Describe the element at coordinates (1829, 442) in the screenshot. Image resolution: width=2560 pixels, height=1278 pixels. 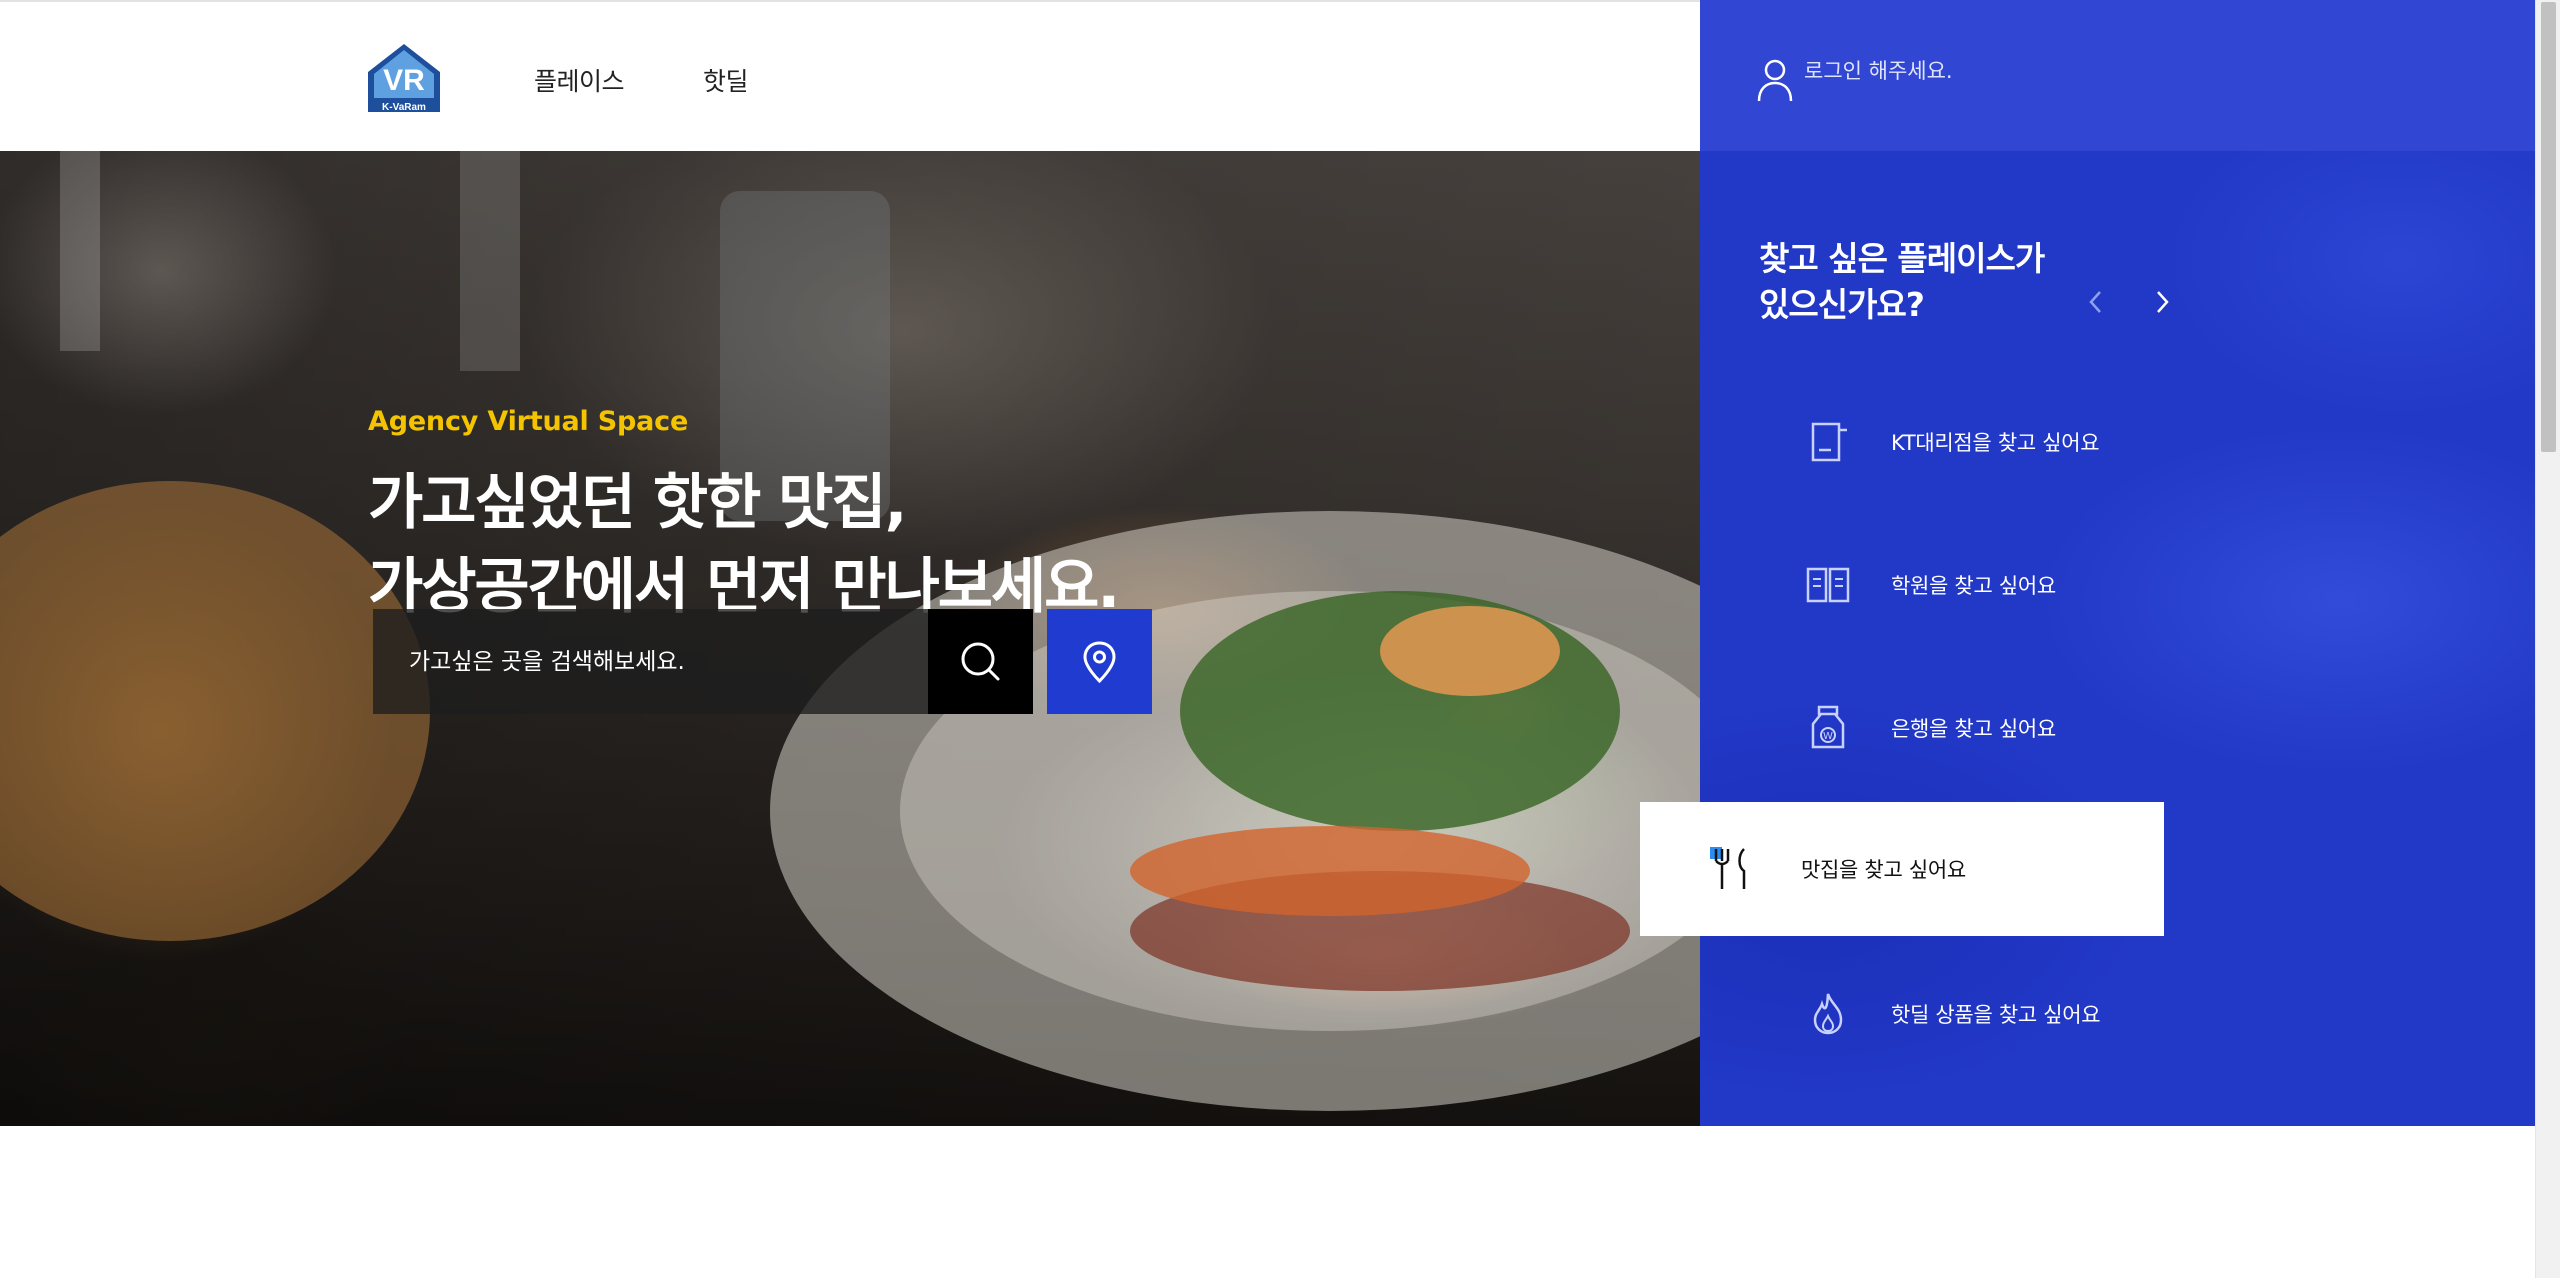
I see `store-icon` at that location.